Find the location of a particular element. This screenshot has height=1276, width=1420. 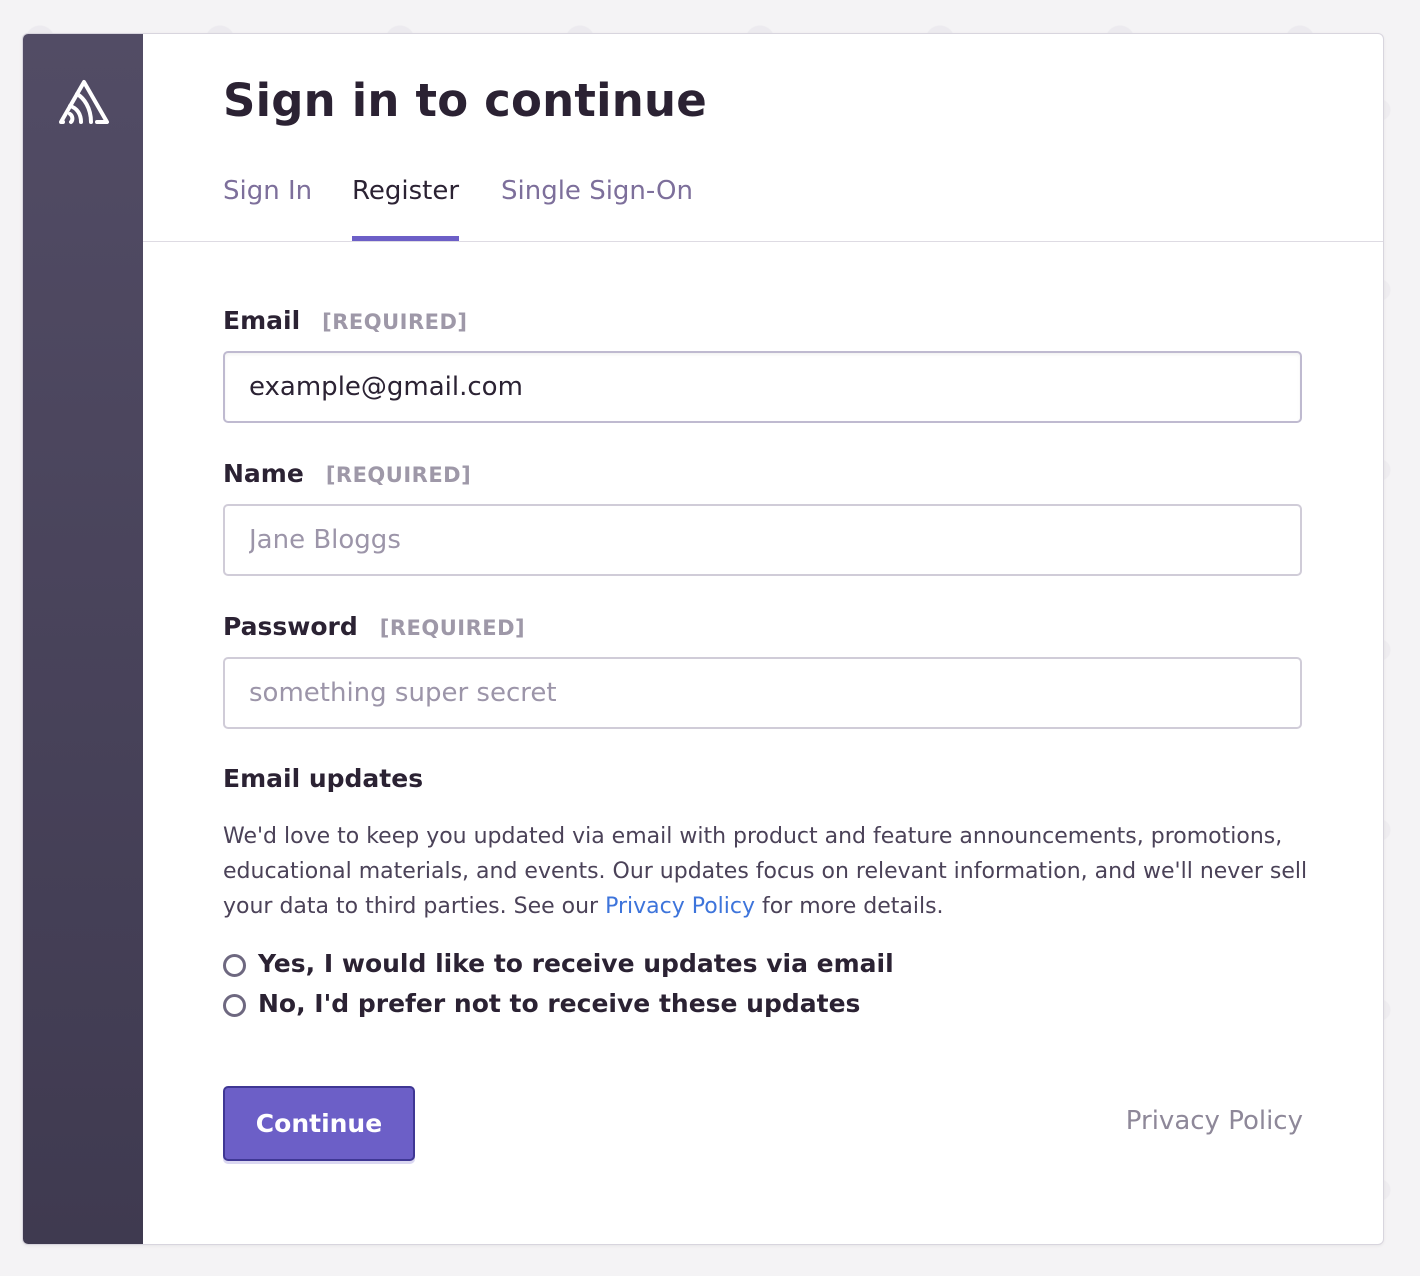

password-field is located at coordinates (762, 693).